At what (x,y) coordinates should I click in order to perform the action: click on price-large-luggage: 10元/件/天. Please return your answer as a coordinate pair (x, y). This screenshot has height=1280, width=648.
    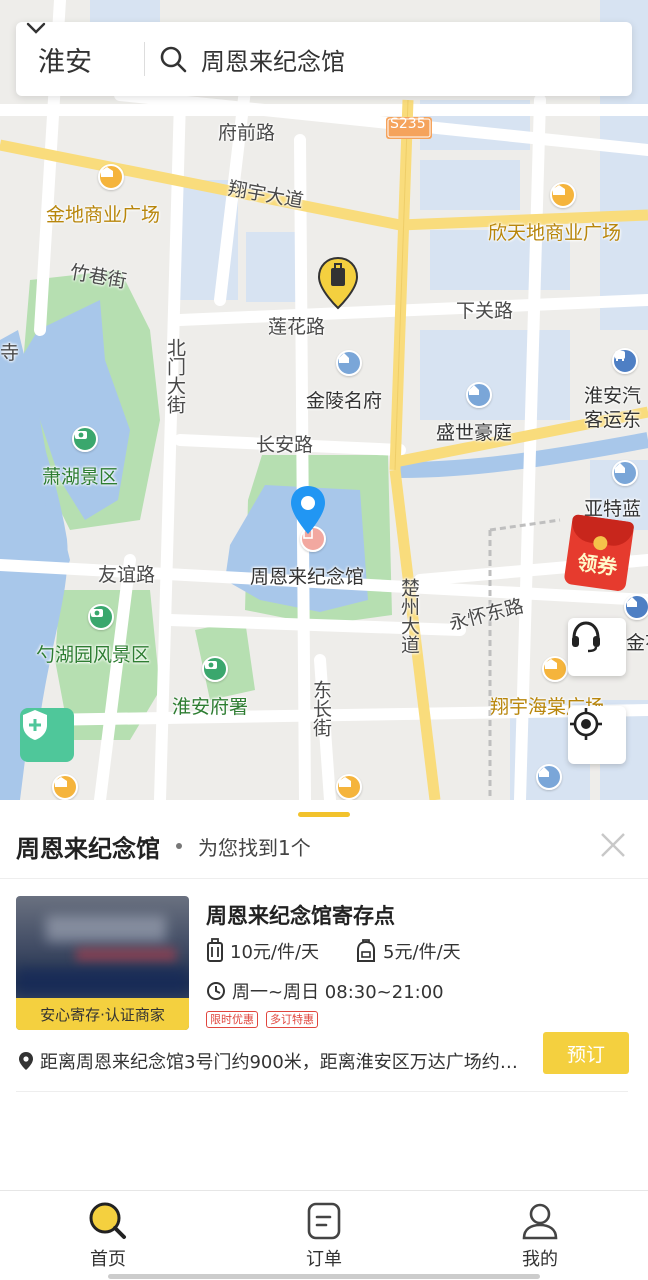
    Looking at the image, I should click on (275, 952).